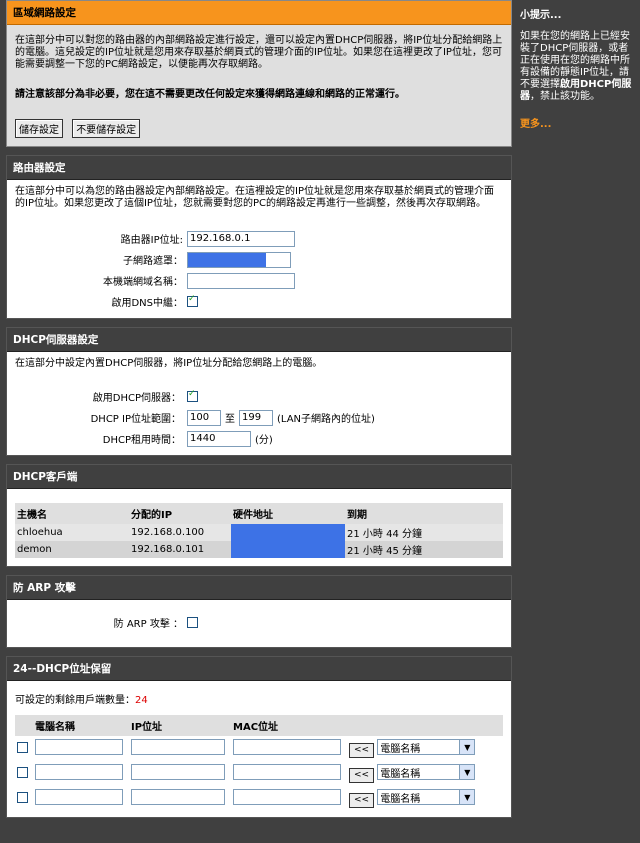 This screenshot has height=843, width=640. Describe the element at coordinates (565, 96) in the screenshot. I see `hints-text-2: ，禁止該功能。` at that location.